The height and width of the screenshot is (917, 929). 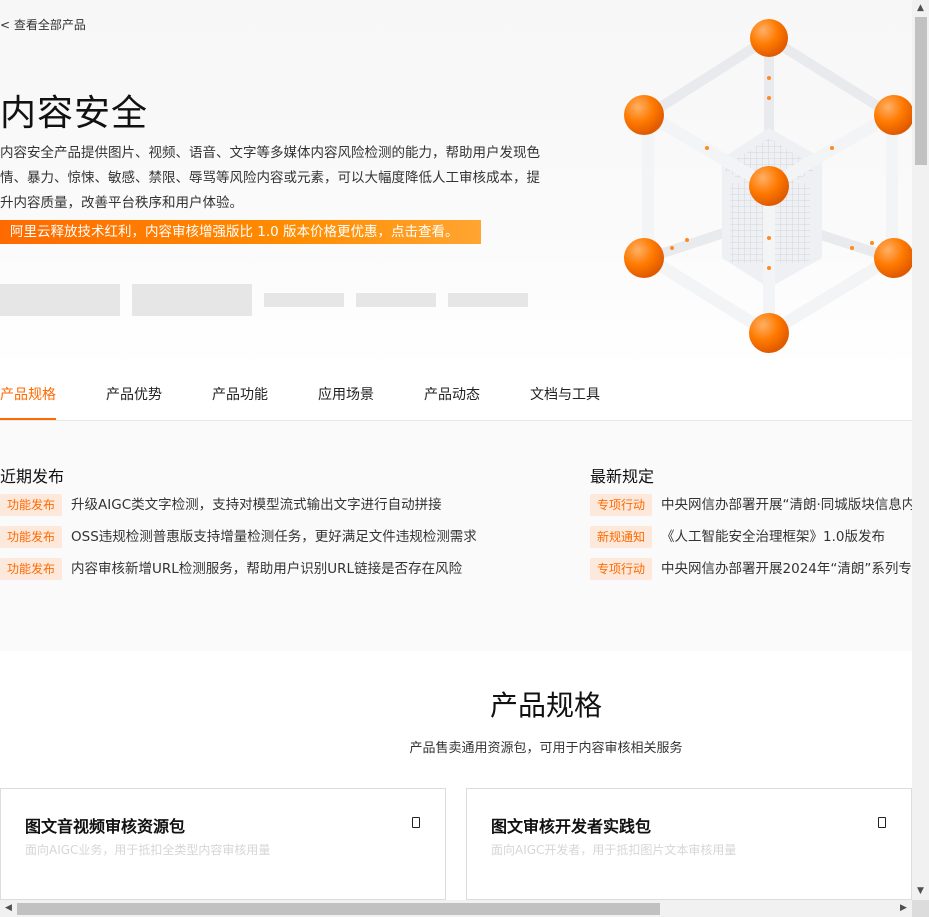 What do you see at coordinates (546, 748) in the screenshot?
I see `section-subtitle: 产品售卖通用资源包，可用于内容审核相关服务` at bounding box center [546, 748].